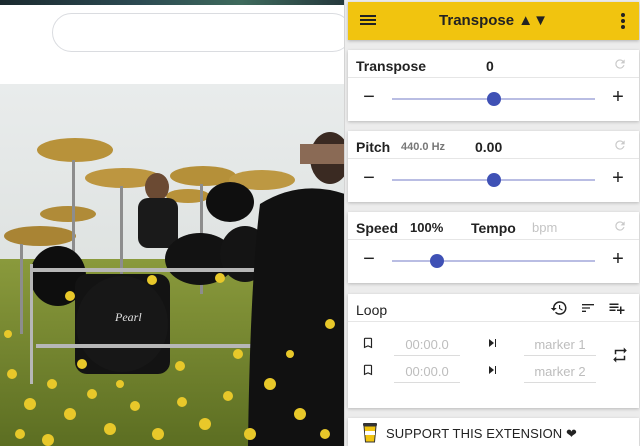 This screenshot has width=640, height=446. I want to click on panel-header: Transpose ▲▼, so click(493, 21).